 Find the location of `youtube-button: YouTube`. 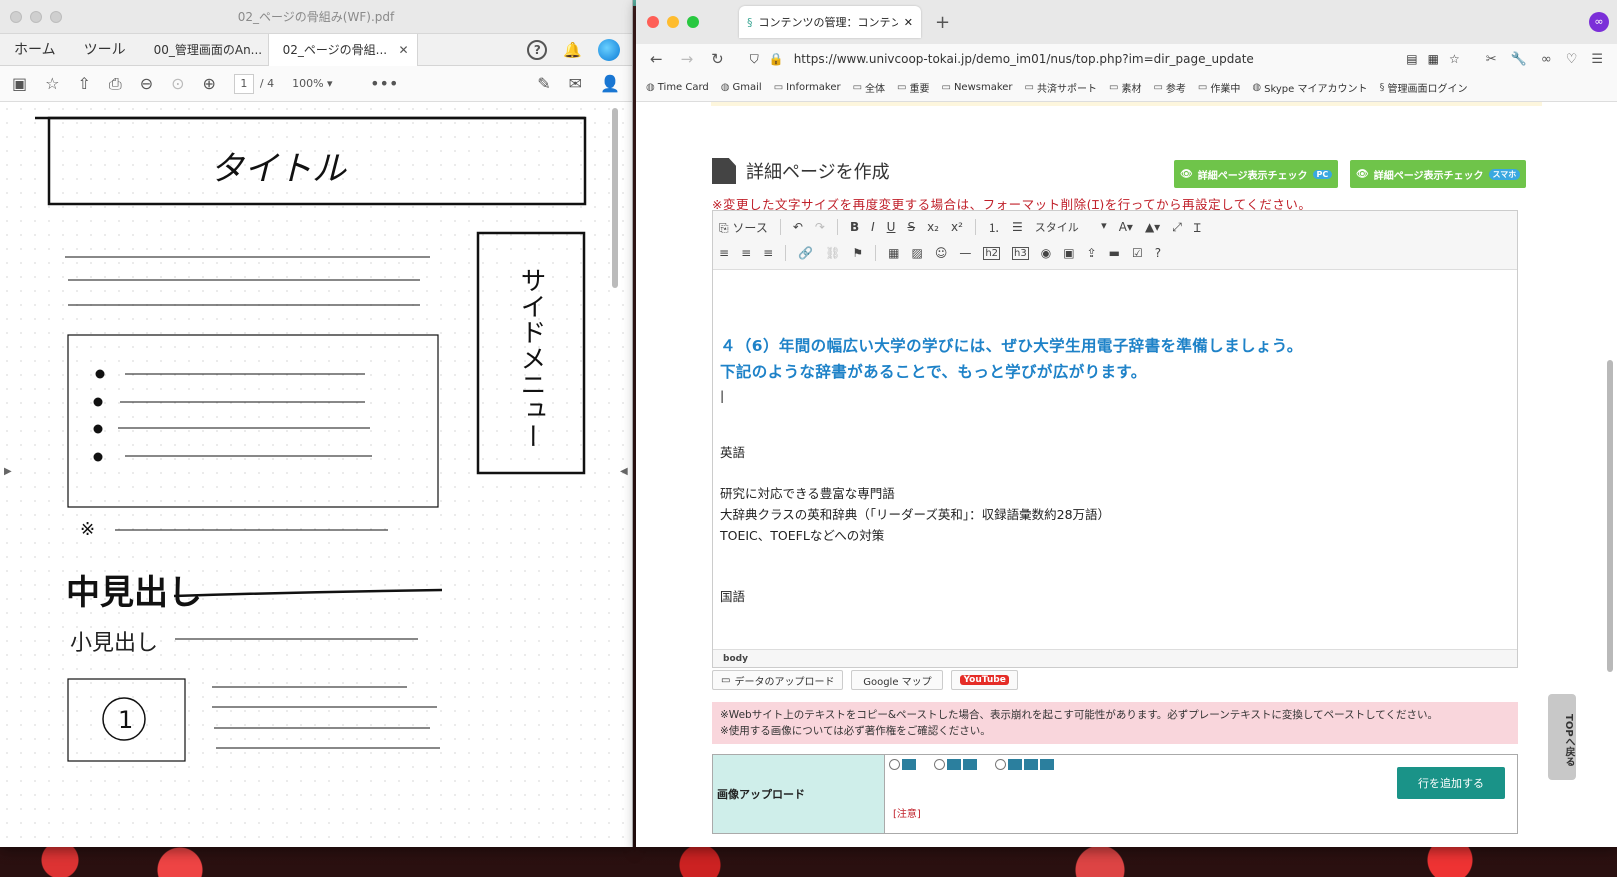

youtube-button: YouTube is located at coordinates (984, 680).